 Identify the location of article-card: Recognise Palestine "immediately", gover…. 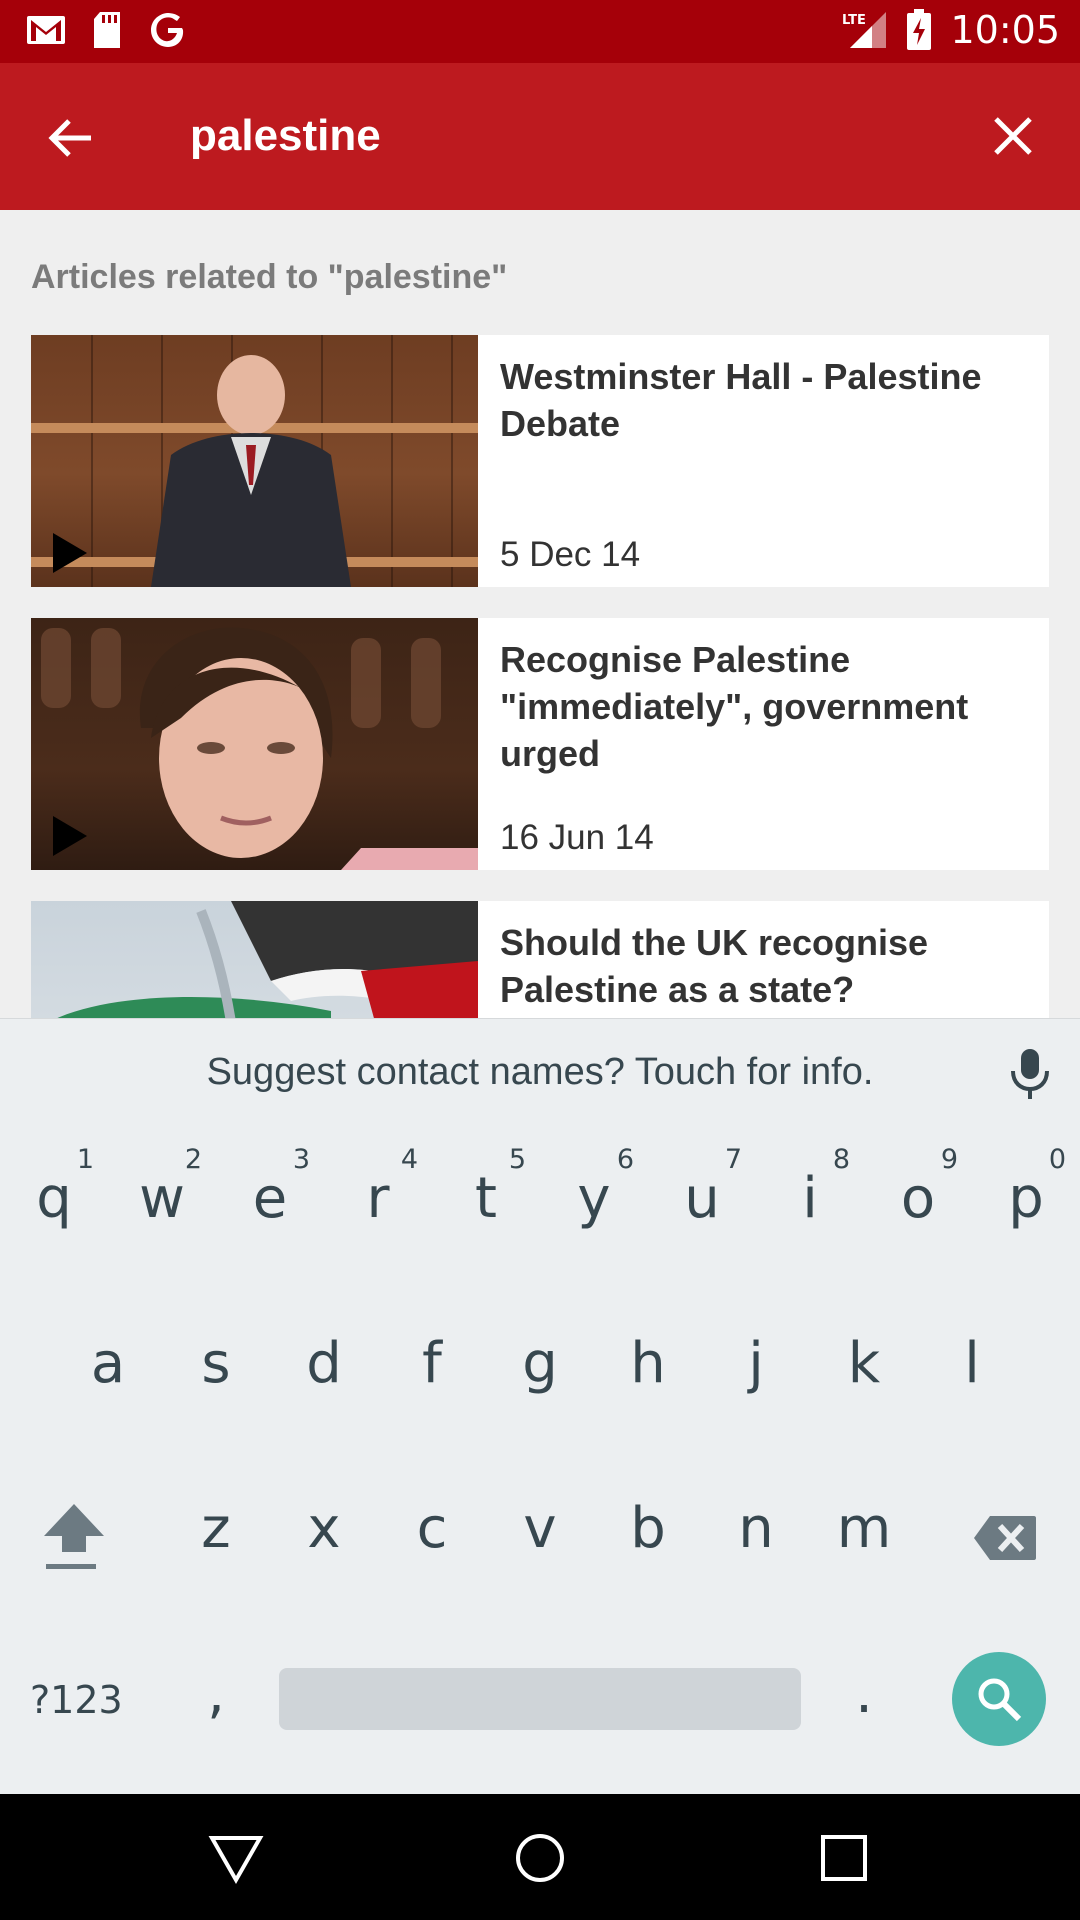
(540, 744).